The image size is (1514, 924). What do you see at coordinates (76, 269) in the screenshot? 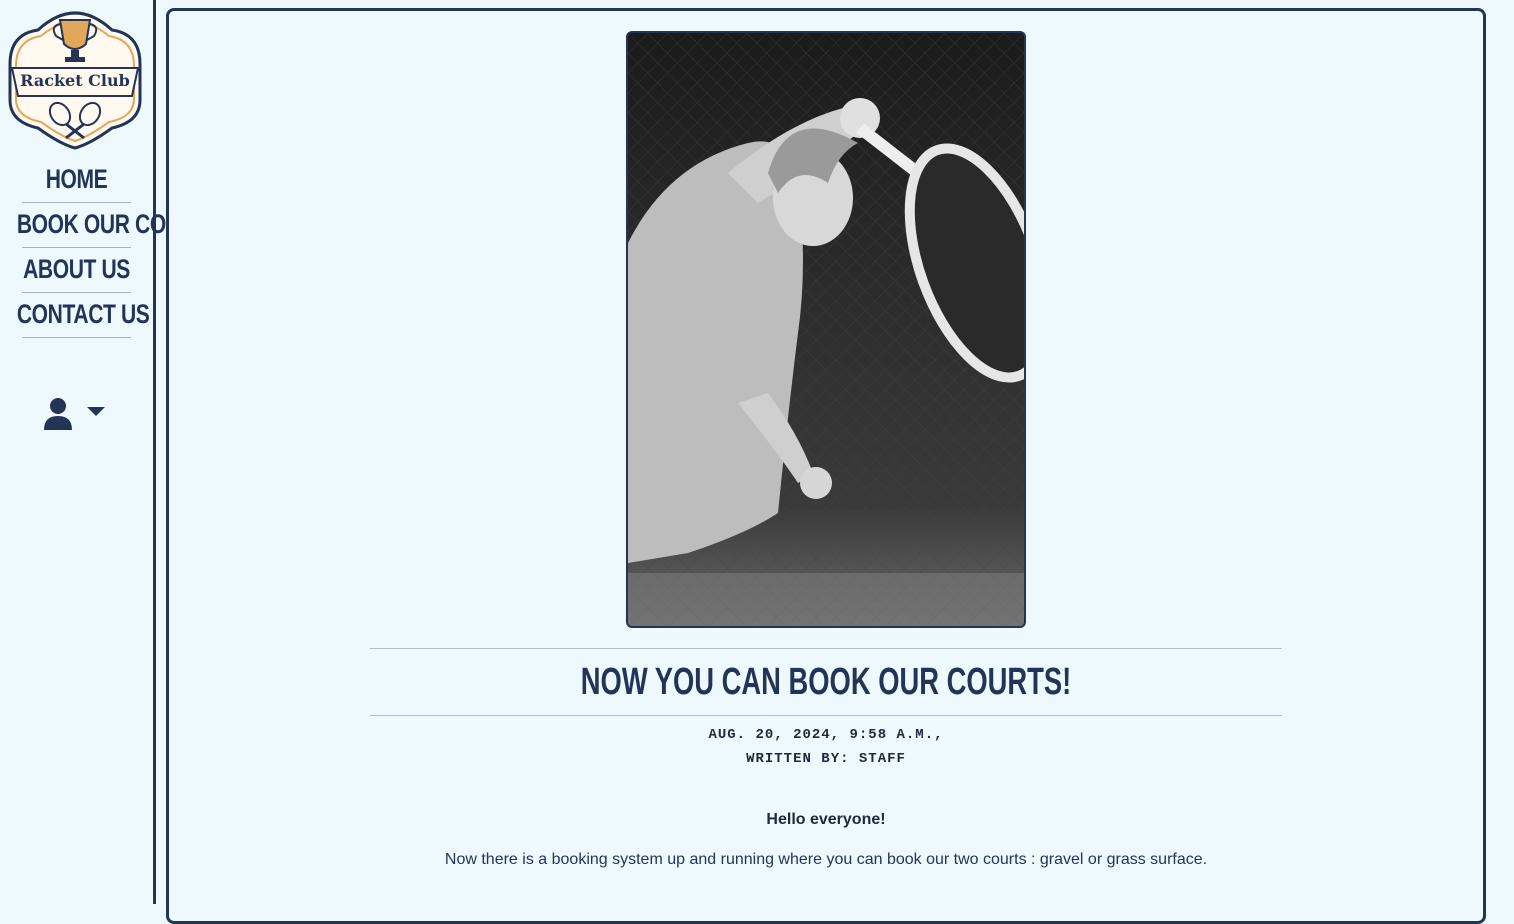
I see `nav-about-us: ABOUT US` at bounding box center [76, 269].